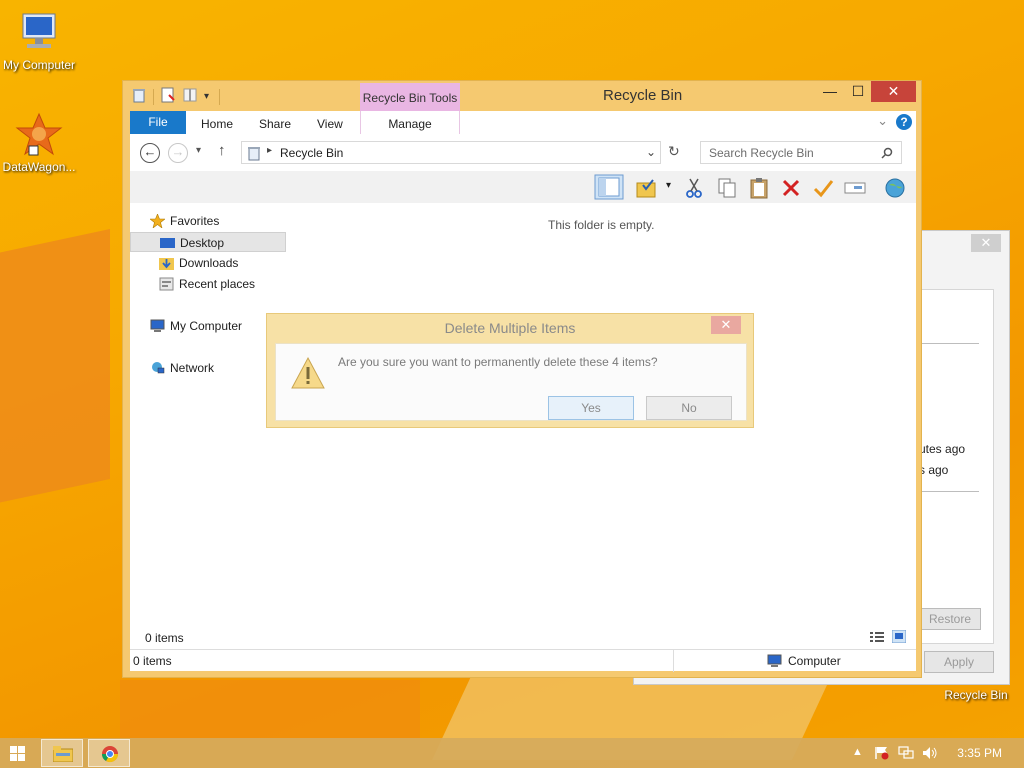  I want to click on address-bar: ▸ Recycle Bin ⌄, so click(451, 152).